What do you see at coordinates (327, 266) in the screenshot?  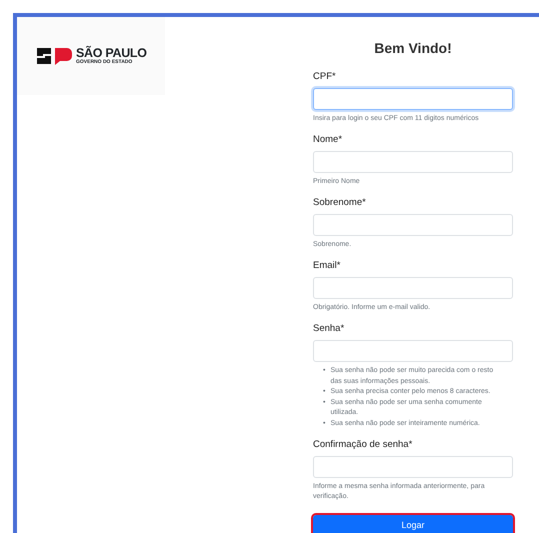 I see `field-label: Email*` at bounding box center [327, 266].